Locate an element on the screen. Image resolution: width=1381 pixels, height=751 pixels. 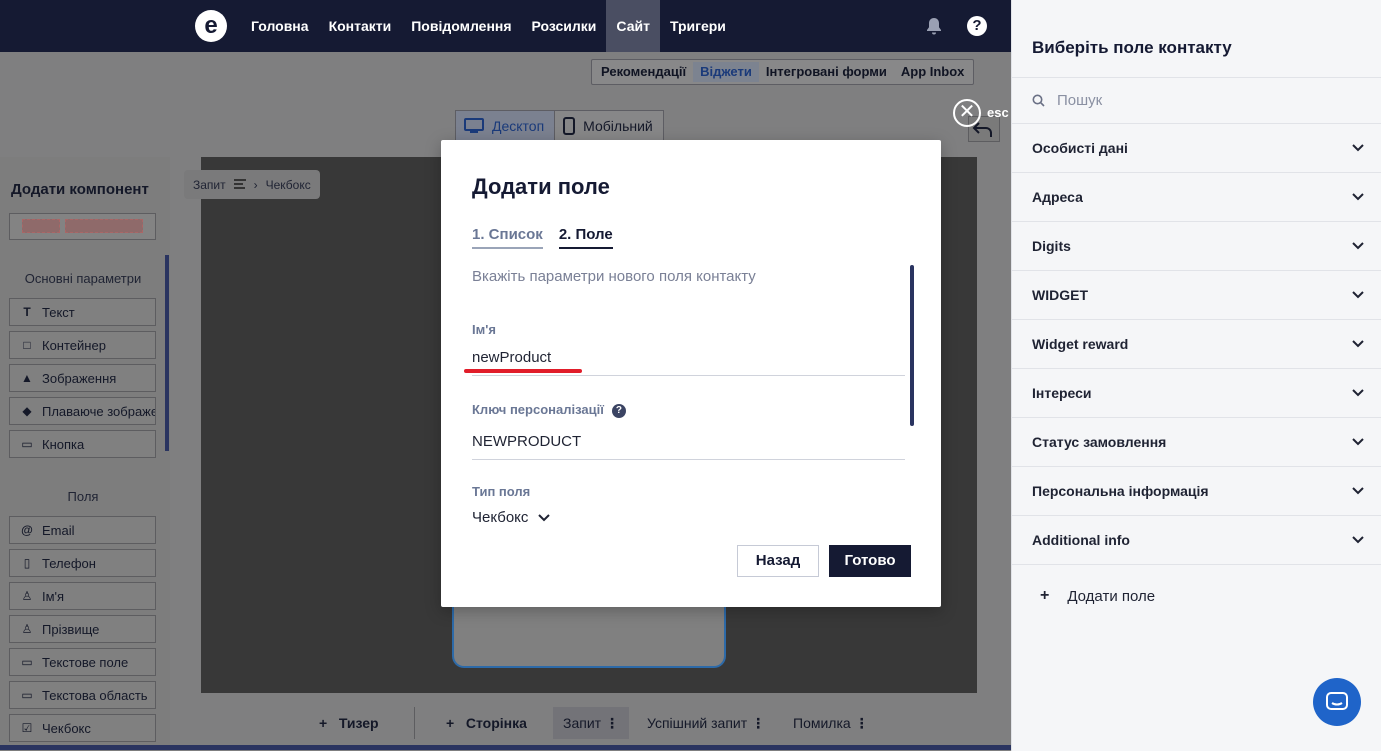
desktop-tab: Десктоп is located at coordinates (505, 126).